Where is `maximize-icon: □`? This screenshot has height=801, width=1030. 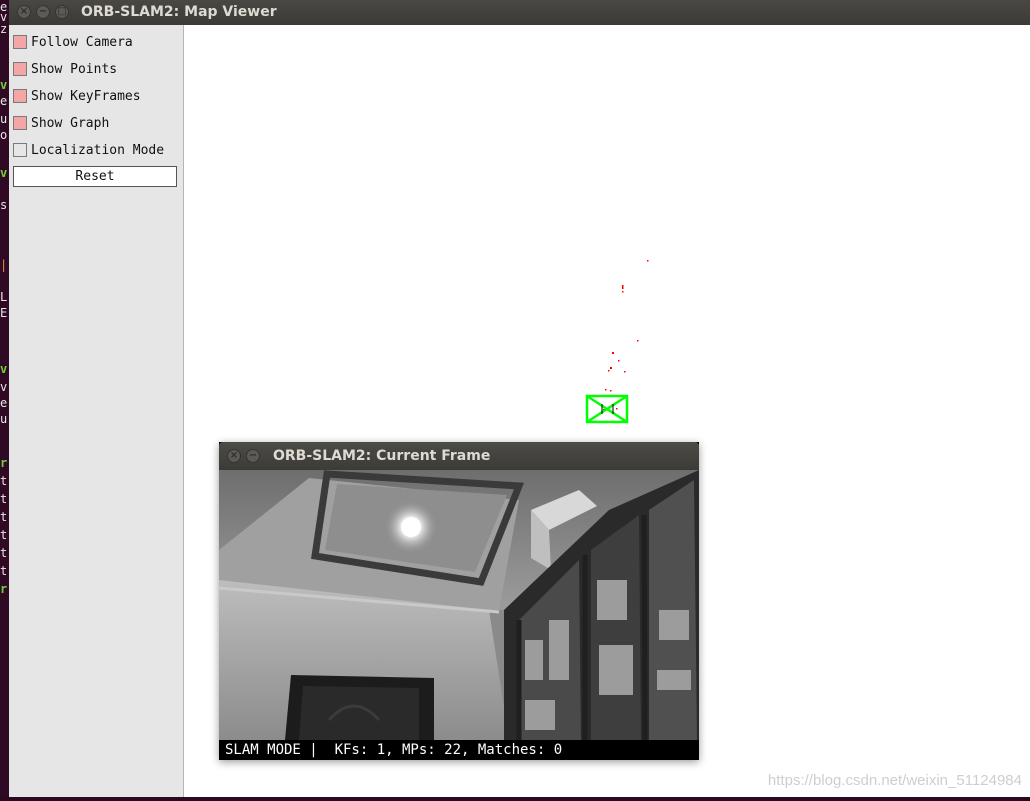
maximize-icon: □ is located at coordinates (62, 12).